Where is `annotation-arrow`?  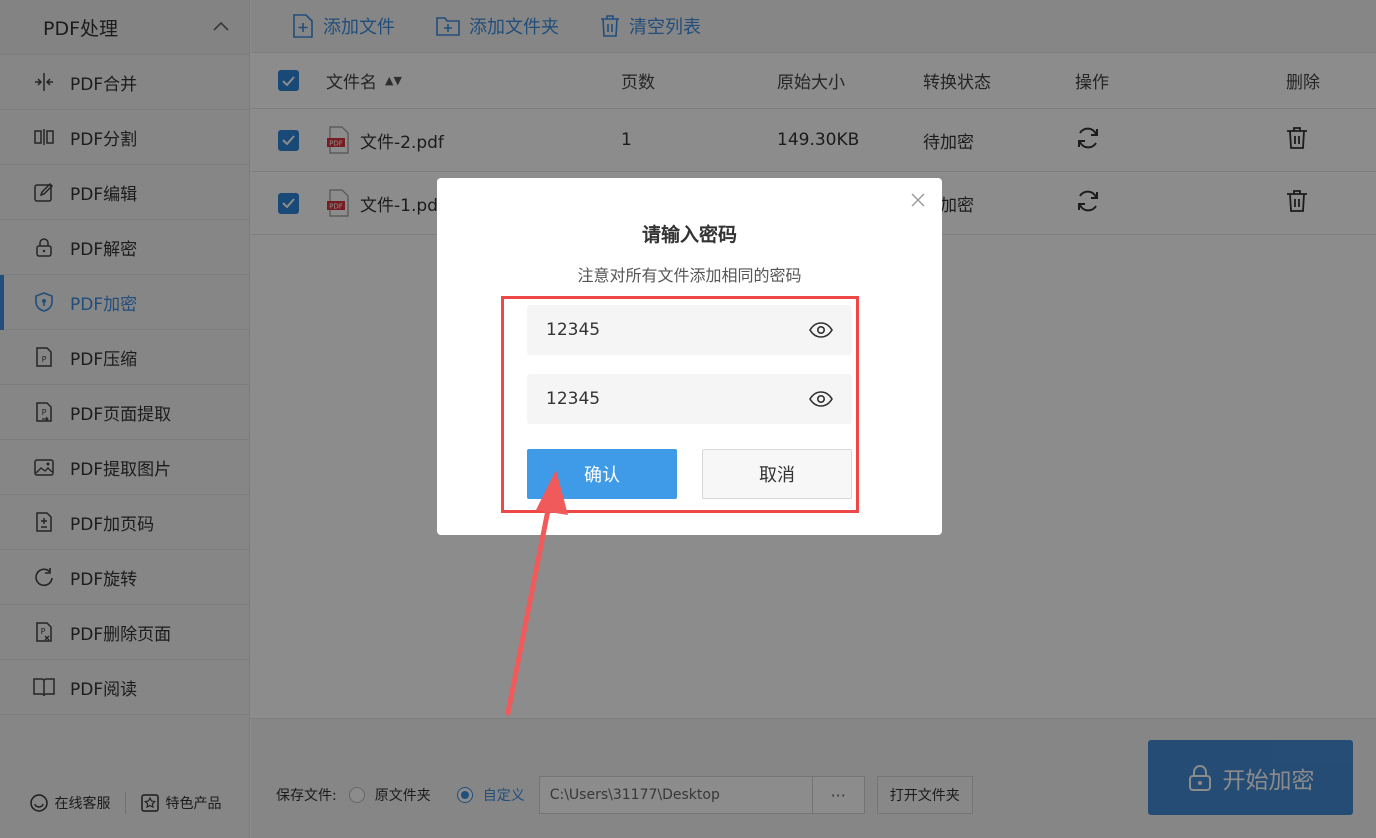 annotation-arrow is located at coordinates (536, 593).